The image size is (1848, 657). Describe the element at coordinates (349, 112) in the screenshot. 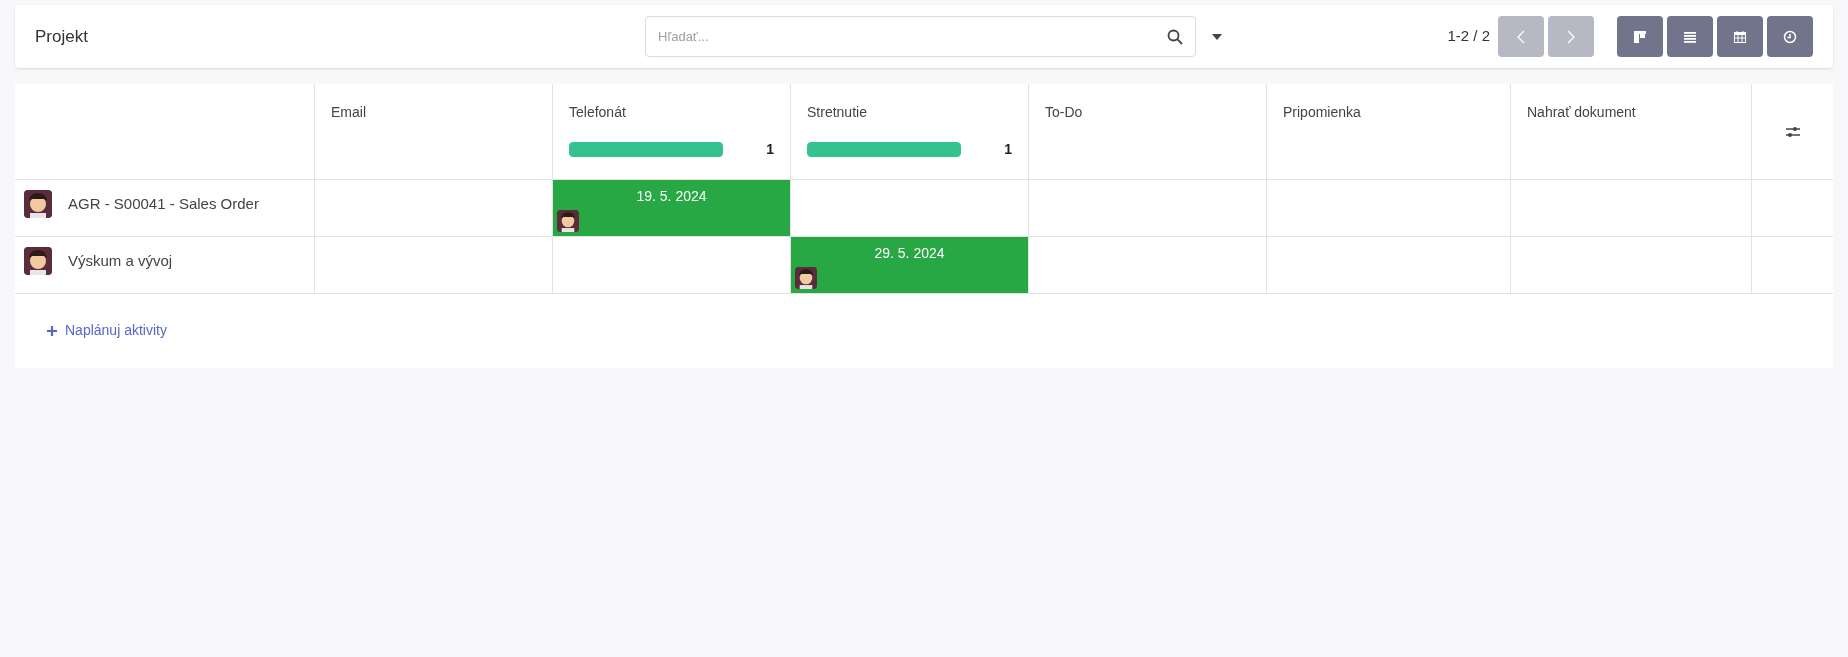

I see `column-header: Email` at that location.